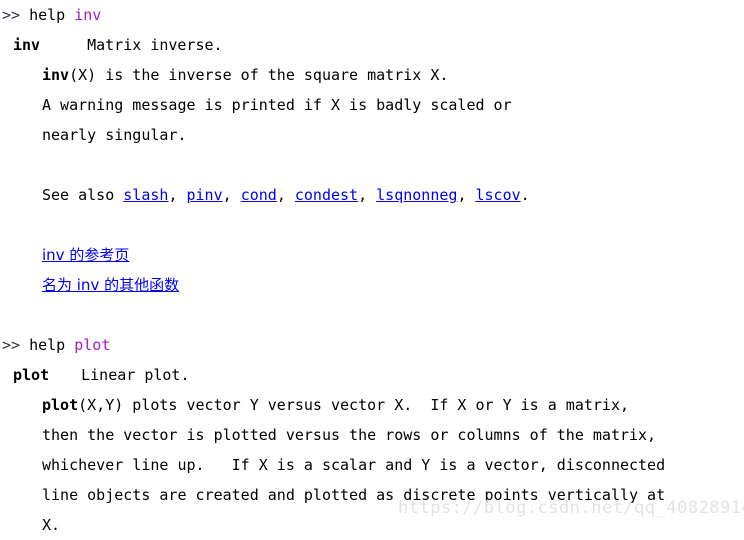  What do you see at coordinates (114, 135) in the screenshot?
I see `help-body-text: nearly singular.` at bounding box center [114, 135].